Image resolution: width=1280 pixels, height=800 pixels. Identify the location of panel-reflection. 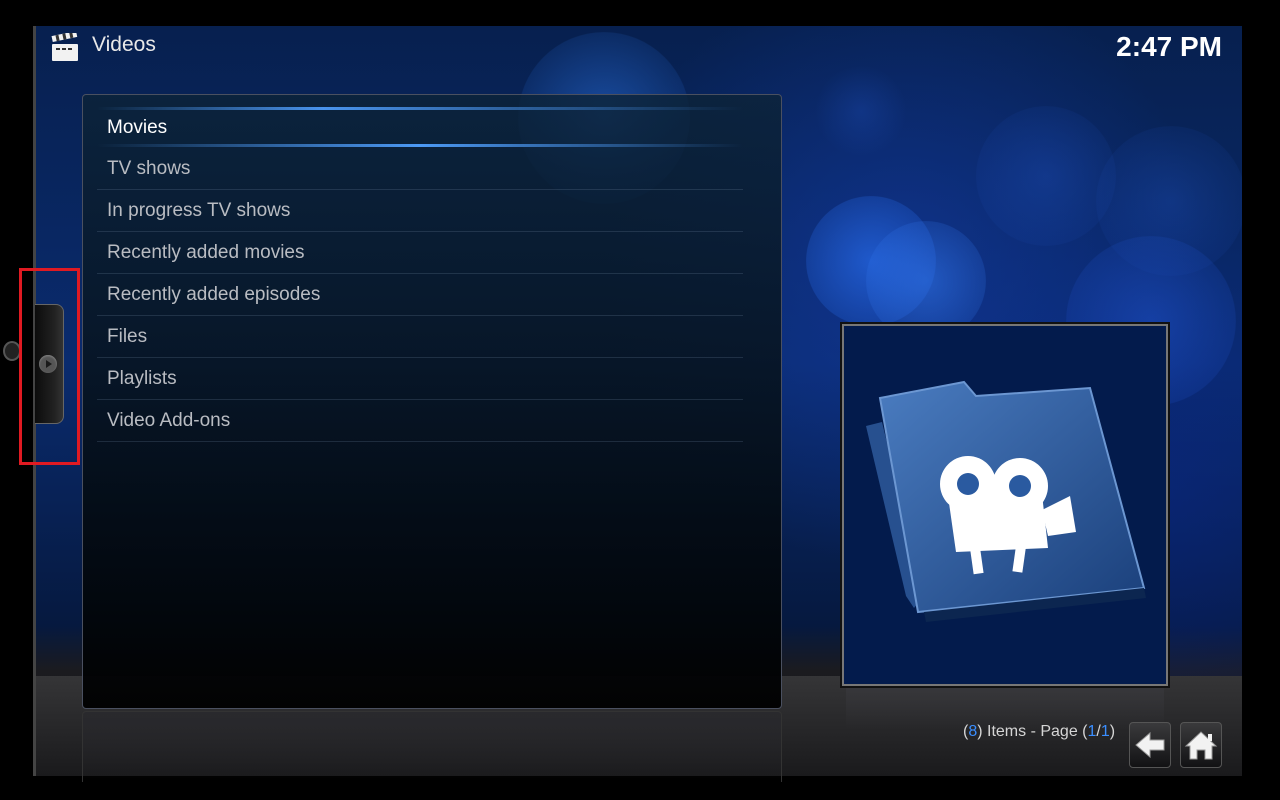
(432, 746).